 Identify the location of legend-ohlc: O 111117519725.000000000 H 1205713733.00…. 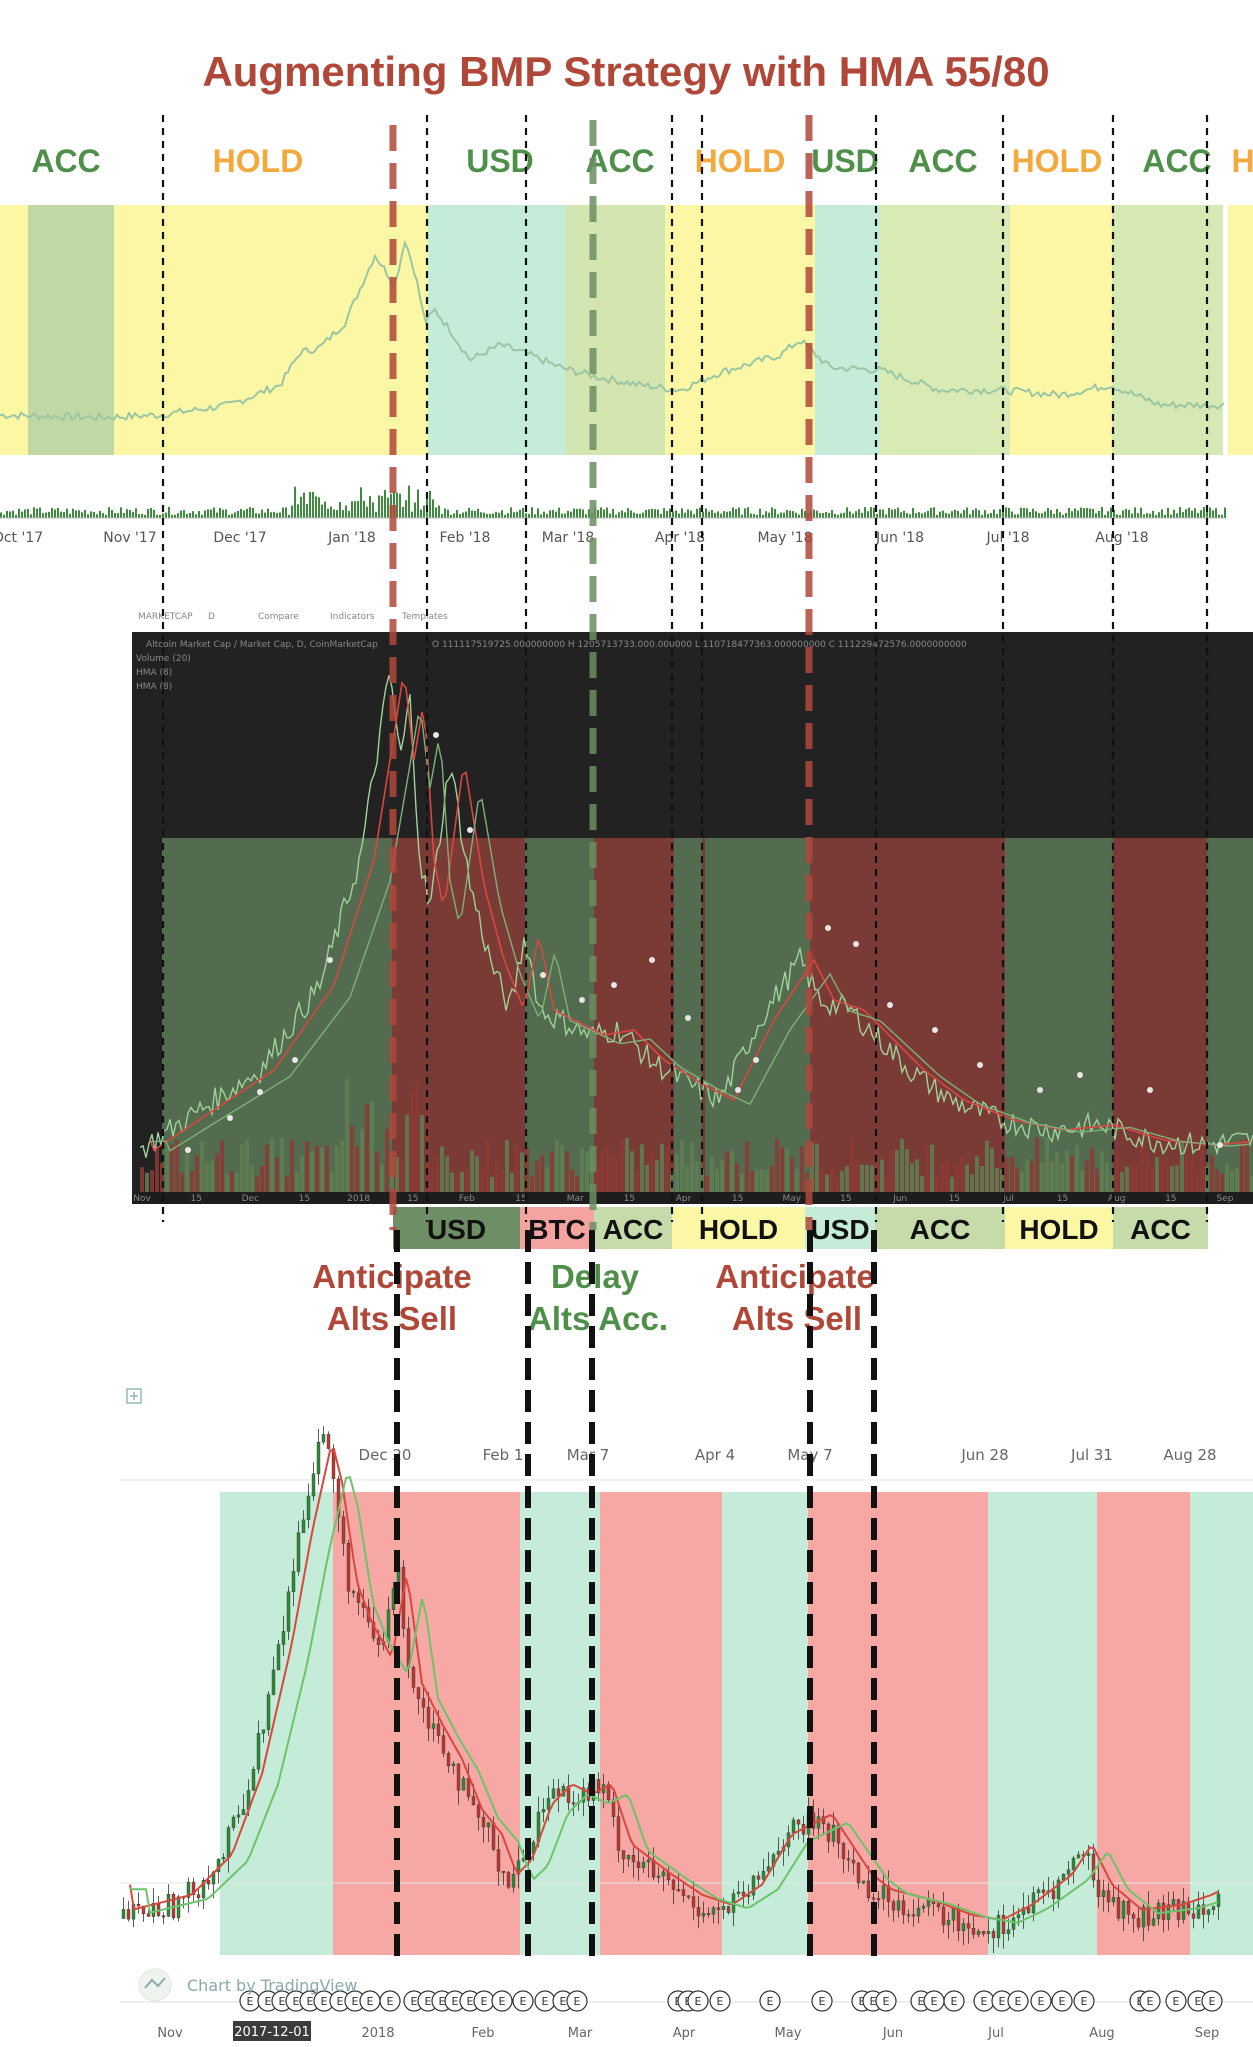
(699, 645).